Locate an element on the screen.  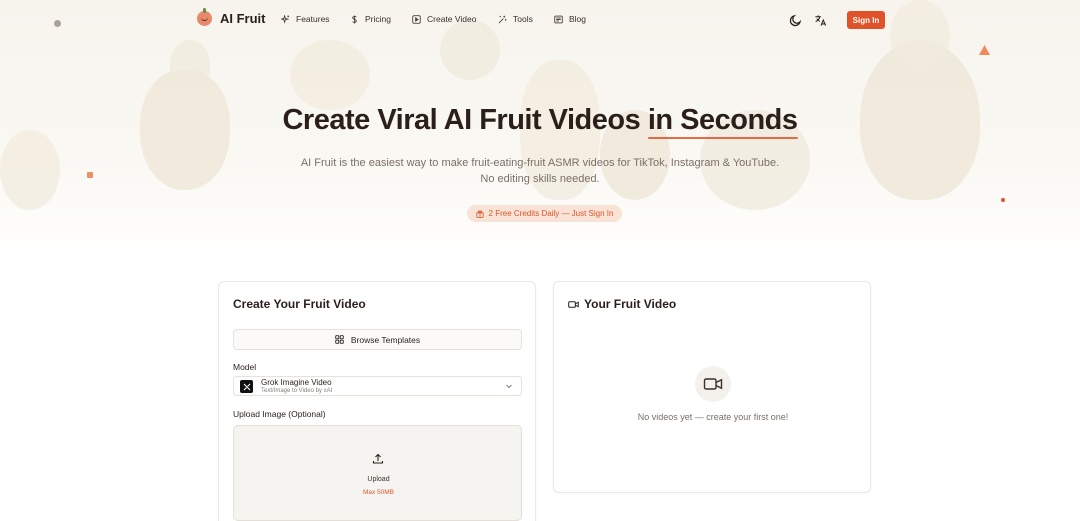
upload-image-label: Upload Image (Optional) is located at coordinates (279, 414).